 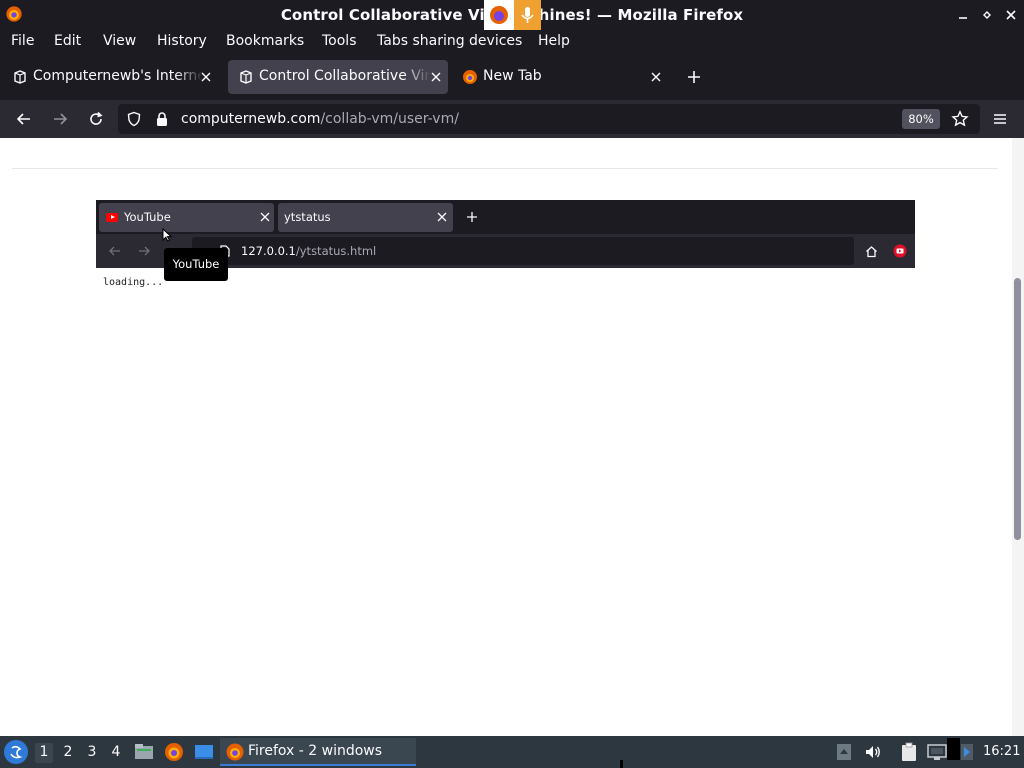 What do you see at coordinates (523, 251) in the screenshot?
I see `vm-url-bar: 127.0.0.1/ytstatus.html` at bounding box center [523, 251].